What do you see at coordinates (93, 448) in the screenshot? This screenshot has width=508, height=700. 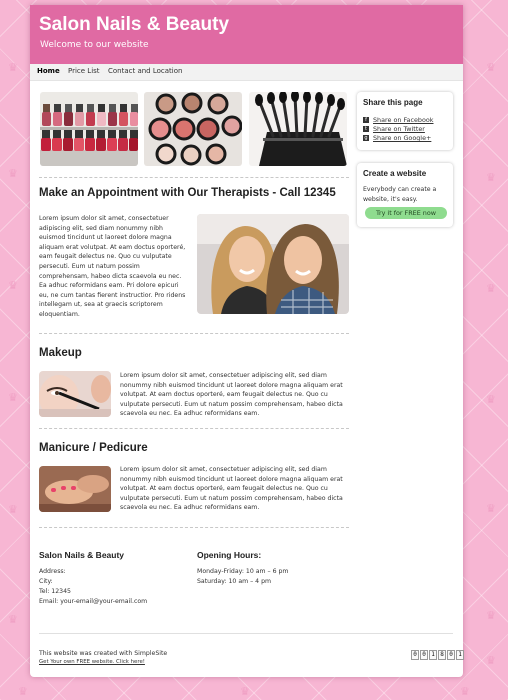 I see `manicure-heading: Manicure / Pedicure` at bounding box center [93, 448].